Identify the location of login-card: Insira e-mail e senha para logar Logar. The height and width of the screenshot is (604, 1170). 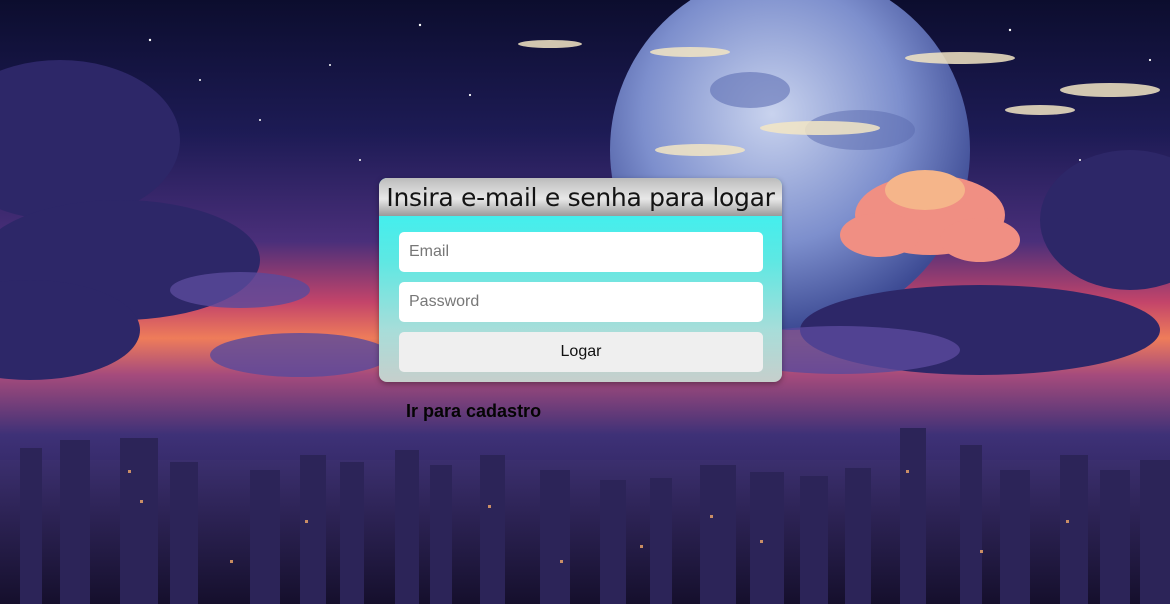
(580, 280).